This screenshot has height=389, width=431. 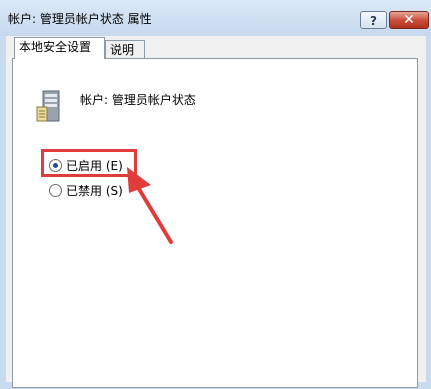 What do you see at coordinates (125, 49) in the screenshot?
I see `tab-explain: 说明` at bounding box center [125, 49].